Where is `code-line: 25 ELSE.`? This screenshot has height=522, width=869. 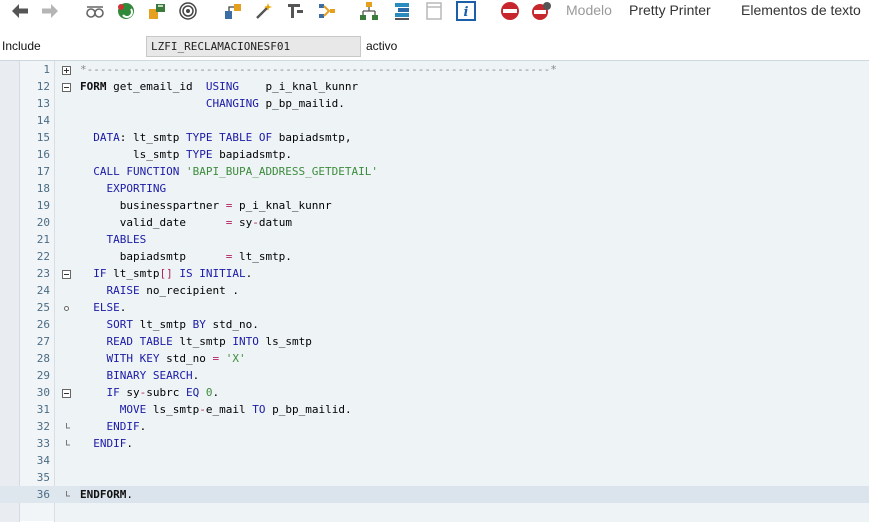
code-line: 25 ELSE. is located at coordinates (434, 307).